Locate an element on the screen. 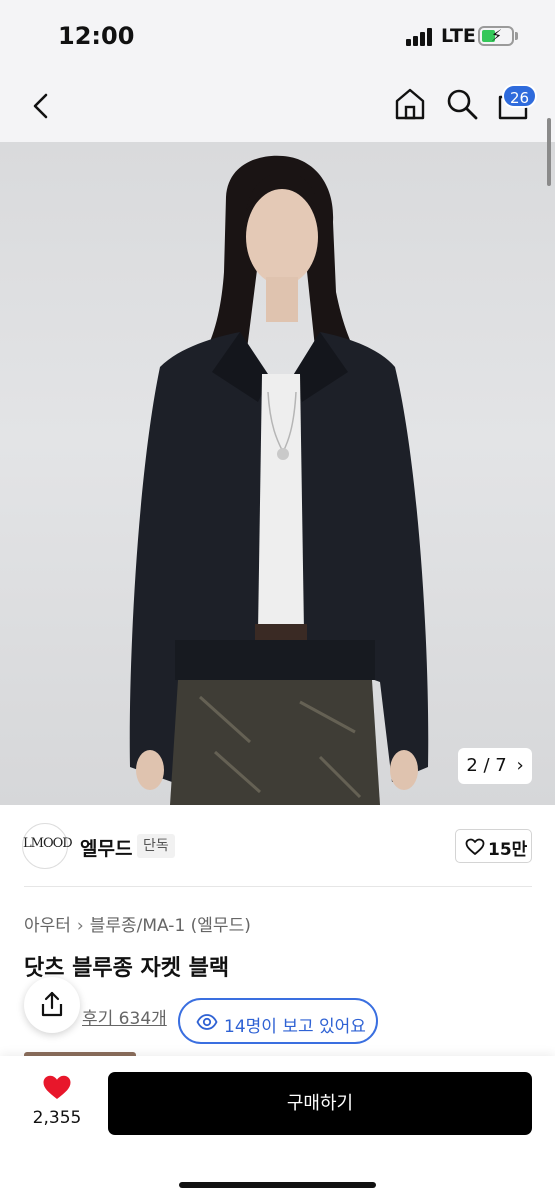  breadcrumb-category: 아우터 is located at coordinates (47, 926).